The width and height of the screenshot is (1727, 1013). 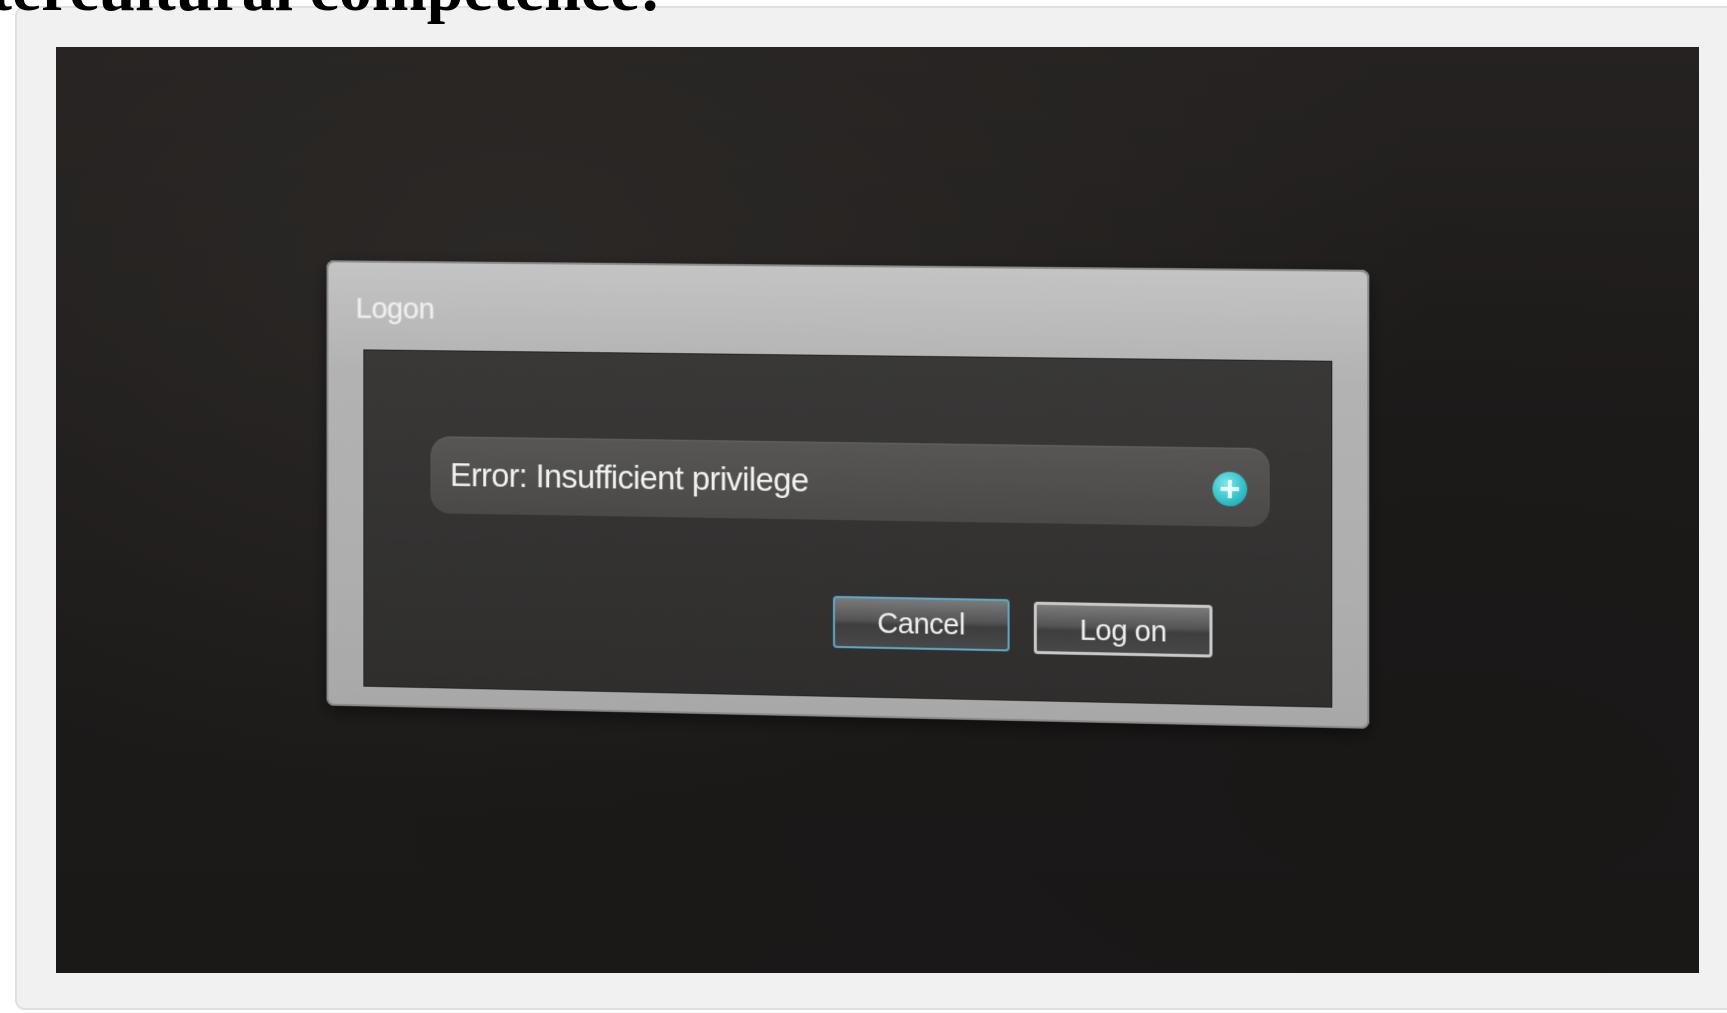 What do you see at coordinates (850, 482) in the screenshot?
I see `error-bar: Error: Insufficient privilege` at bounding box center [850, 482].